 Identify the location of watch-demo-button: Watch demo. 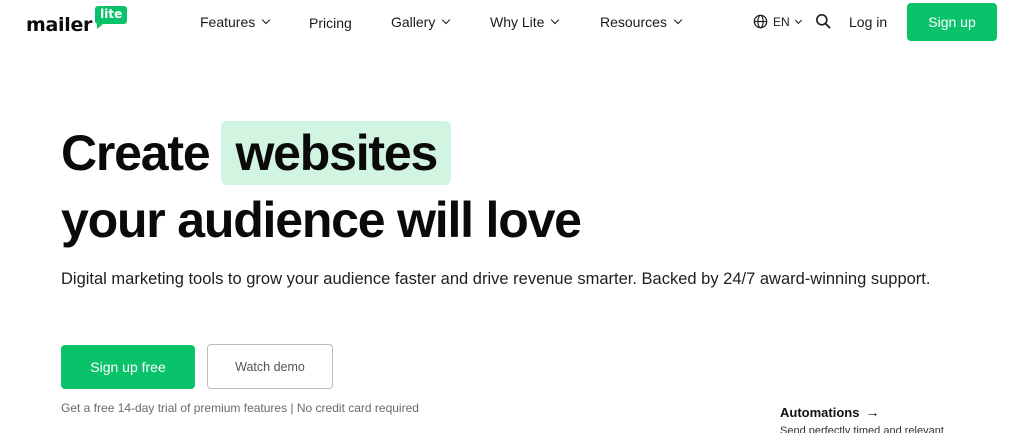
(270, 366).